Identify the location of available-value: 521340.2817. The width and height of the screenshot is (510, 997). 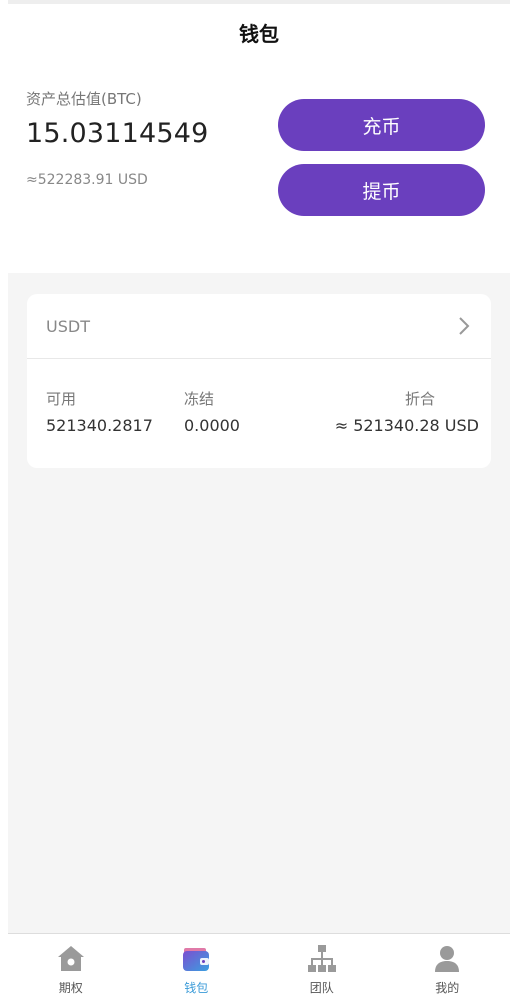
(99, 425).